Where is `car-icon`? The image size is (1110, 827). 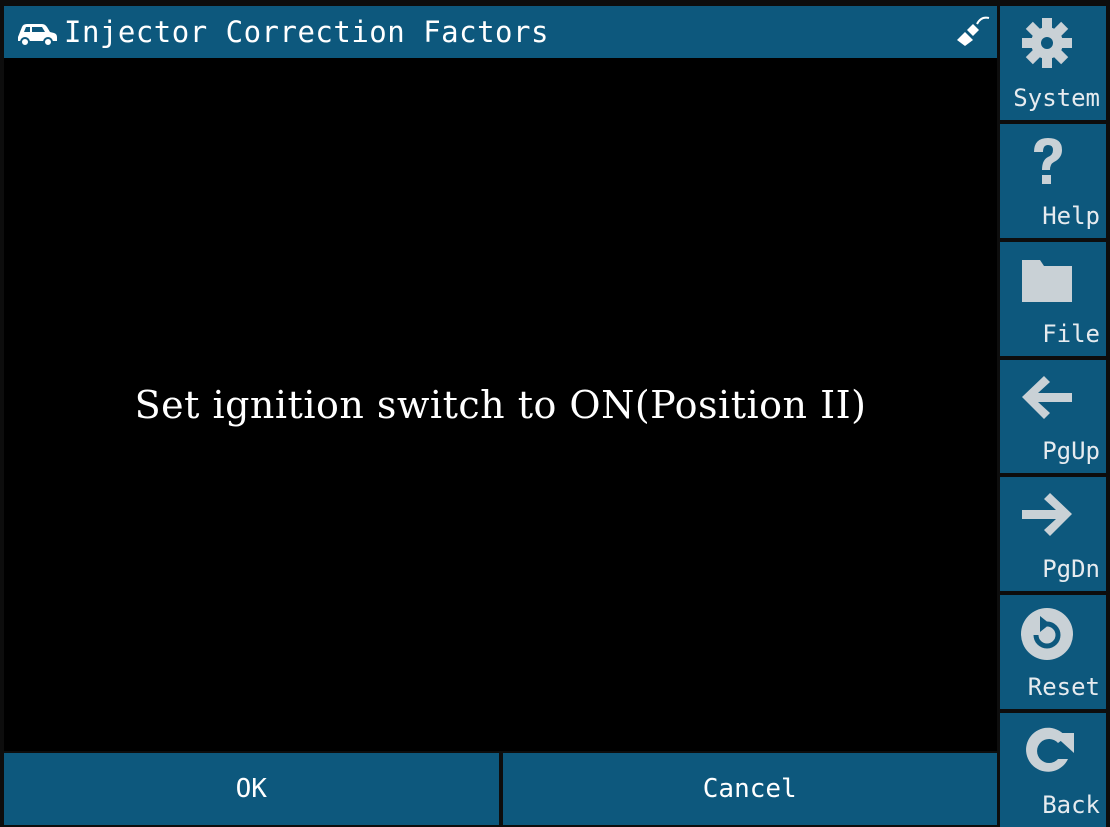
car-icon is located at coordinates (38, 32).